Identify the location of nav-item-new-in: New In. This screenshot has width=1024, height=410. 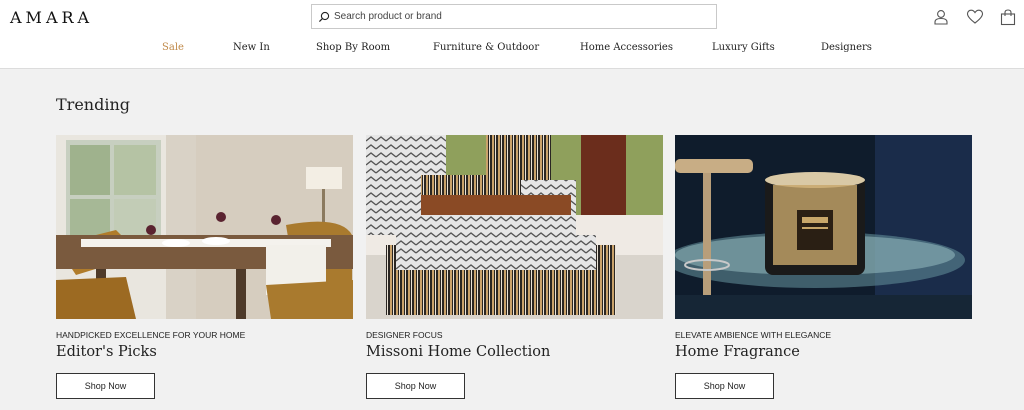
(251, 47).